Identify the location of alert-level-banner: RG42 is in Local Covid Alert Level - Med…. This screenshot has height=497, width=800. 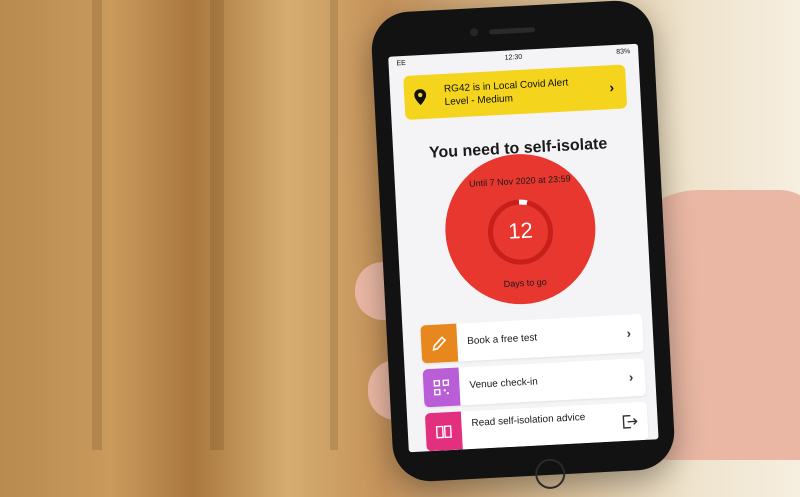
(515, 92).